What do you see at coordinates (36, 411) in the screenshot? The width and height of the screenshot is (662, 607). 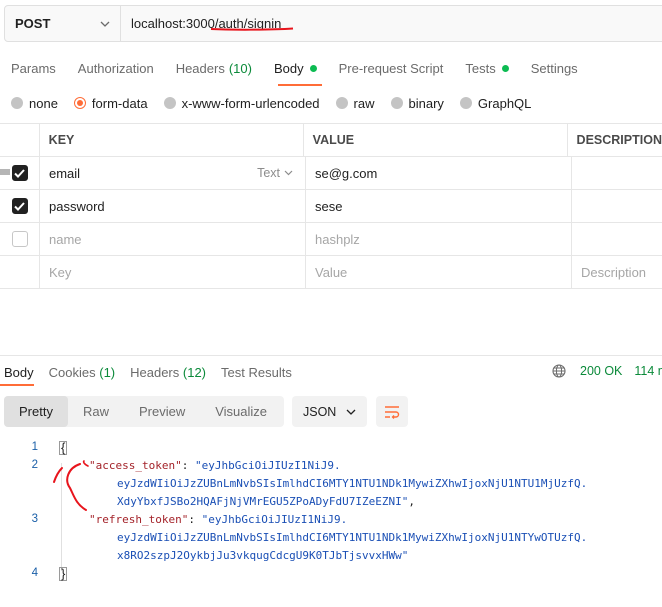 I see `format-pretty-button: Pretty` at bounding box center [36, 411].